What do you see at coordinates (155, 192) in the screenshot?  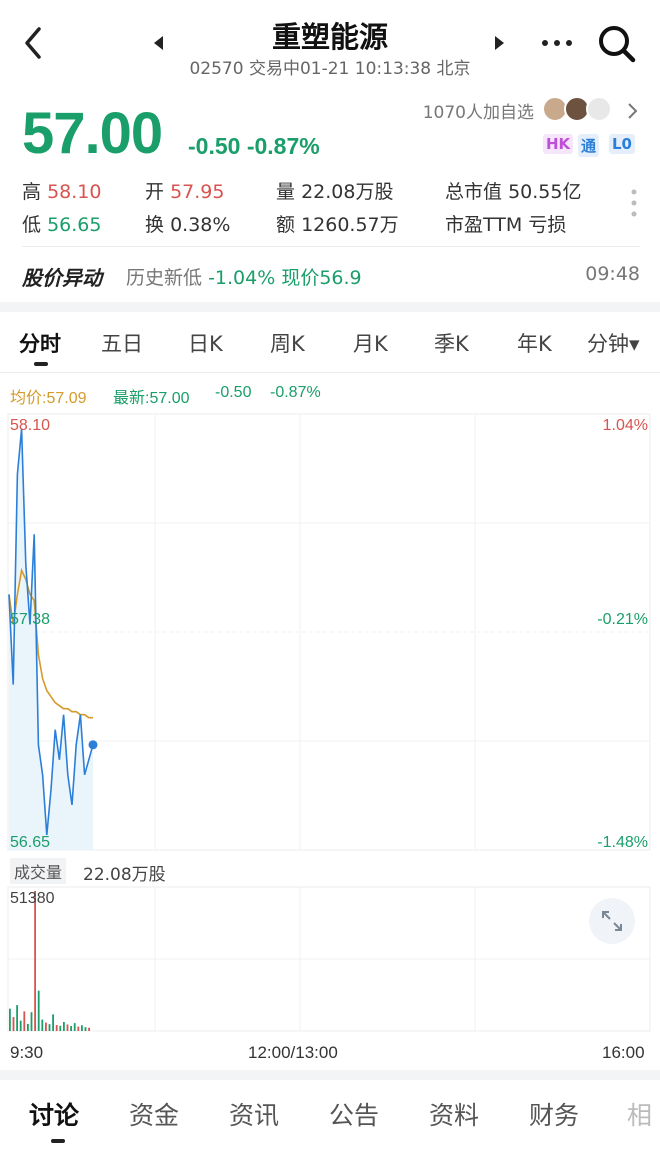 I see `stat-open-label: 开` at bounding box center [155, 192].